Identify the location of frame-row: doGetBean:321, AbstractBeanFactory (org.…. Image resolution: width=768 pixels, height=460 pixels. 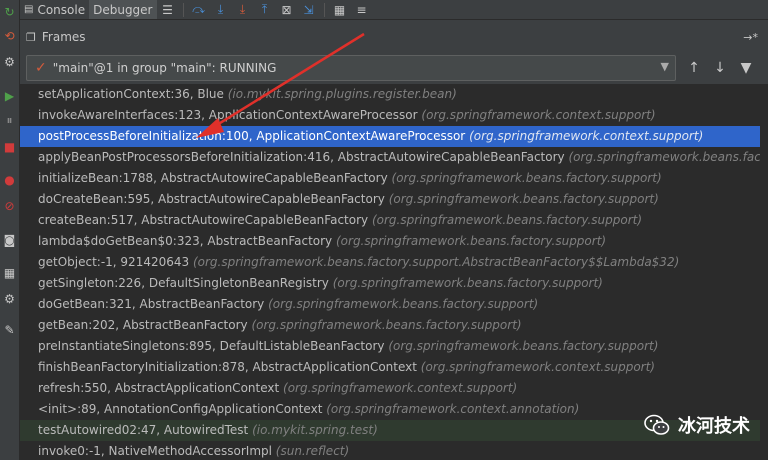
(390, 304).